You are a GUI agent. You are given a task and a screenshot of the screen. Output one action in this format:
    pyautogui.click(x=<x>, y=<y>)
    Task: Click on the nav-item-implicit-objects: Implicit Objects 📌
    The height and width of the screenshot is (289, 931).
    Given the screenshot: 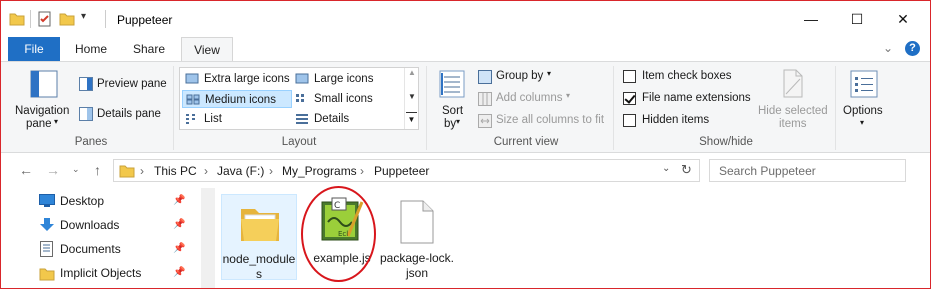 What is the action you would take?
    pyautogui.click(x=119, y=273)
    